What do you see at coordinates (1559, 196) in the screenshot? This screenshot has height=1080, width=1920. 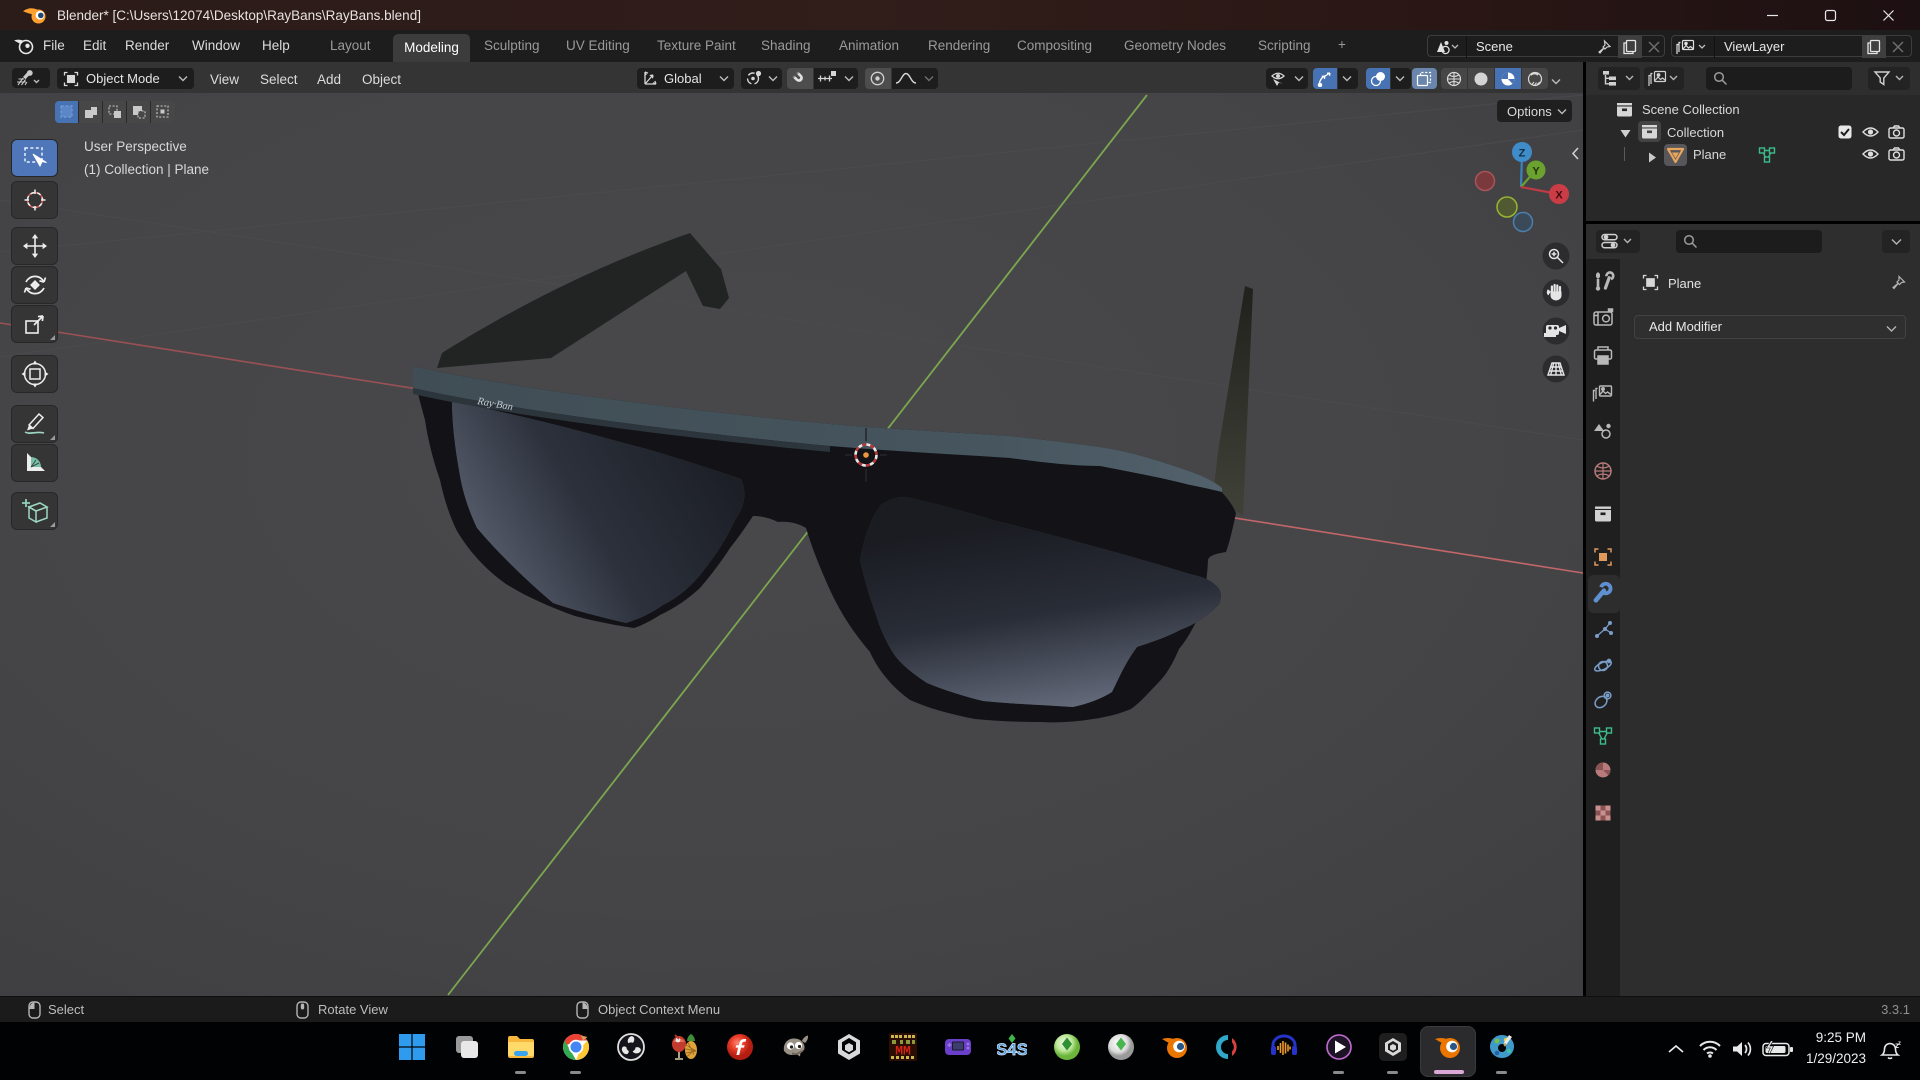 I see `svg-text: X` at bounding box center [1559, 196].